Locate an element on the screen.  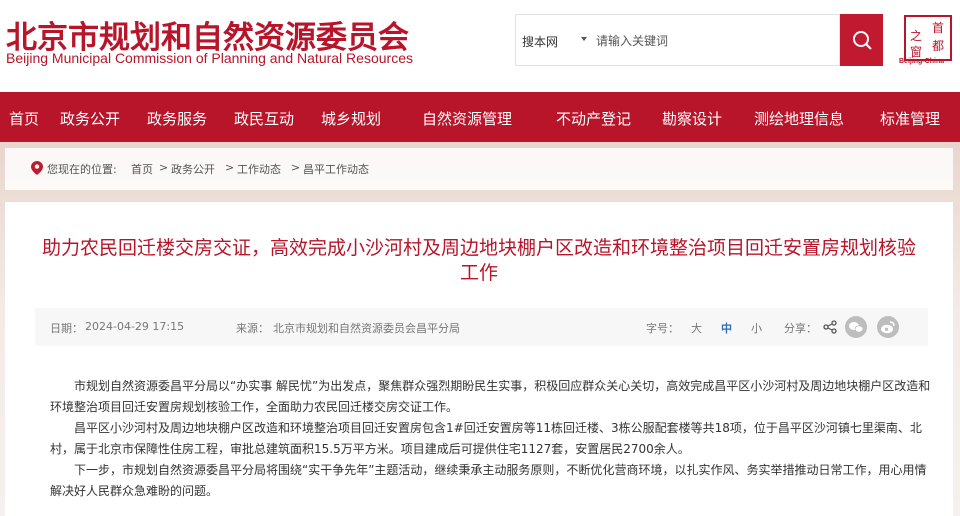
logo-char-4: 窗 is located at coordinates (916, 52).